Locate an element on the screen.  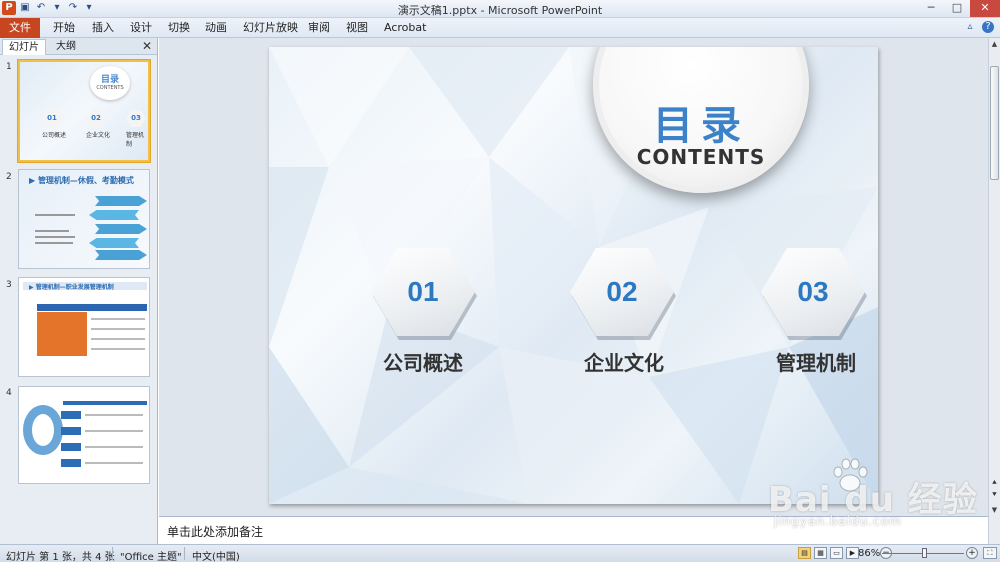
maximize-icon: □ is located at coordinates (957, 8).